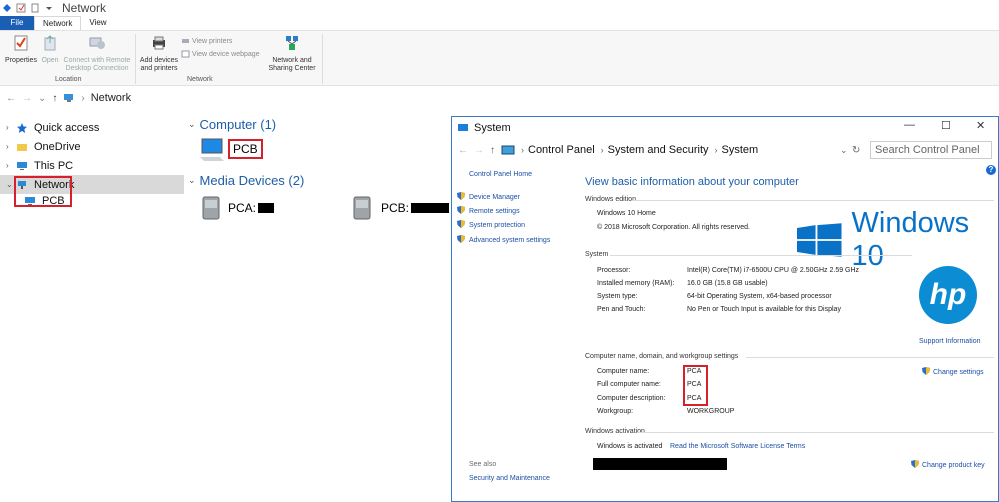  Describe the element at coordinates (22, 147) in the screenshot. I see `folder-icon` at that location.